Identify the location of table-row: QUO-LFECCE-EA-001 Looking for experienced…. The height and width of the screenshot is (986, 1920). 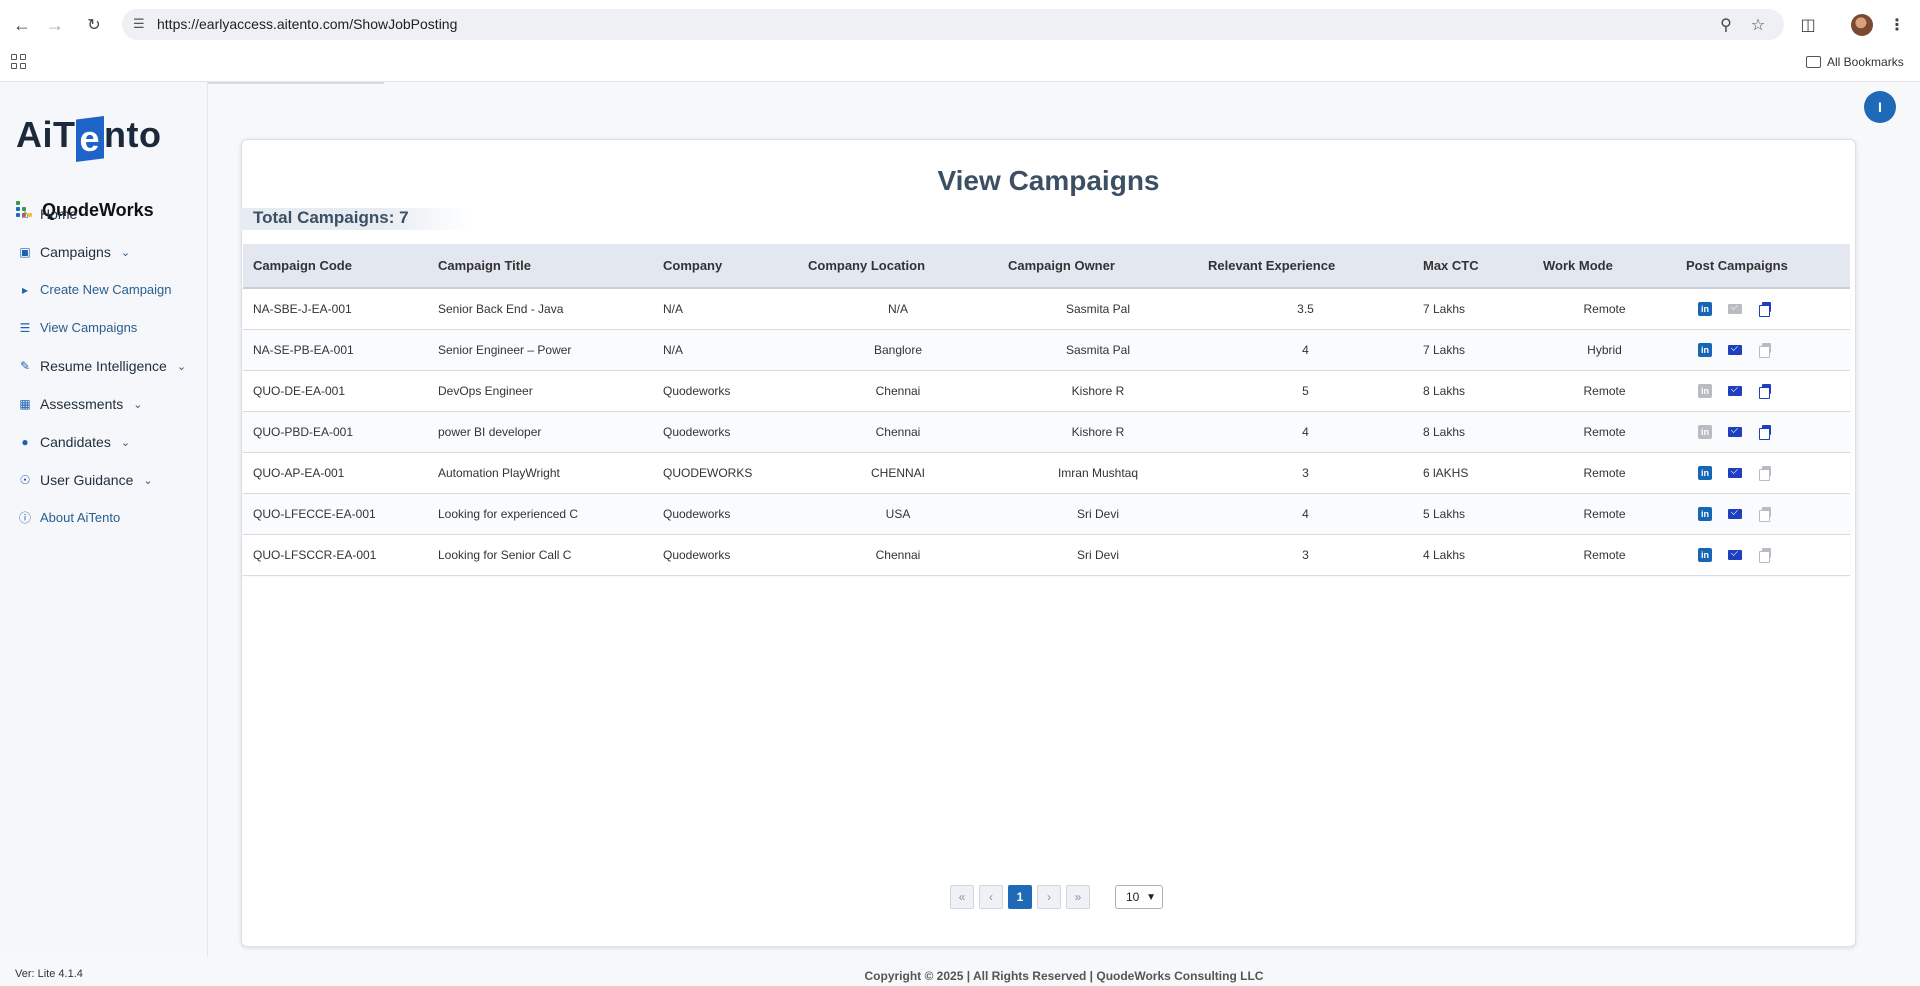
(1046, 513).